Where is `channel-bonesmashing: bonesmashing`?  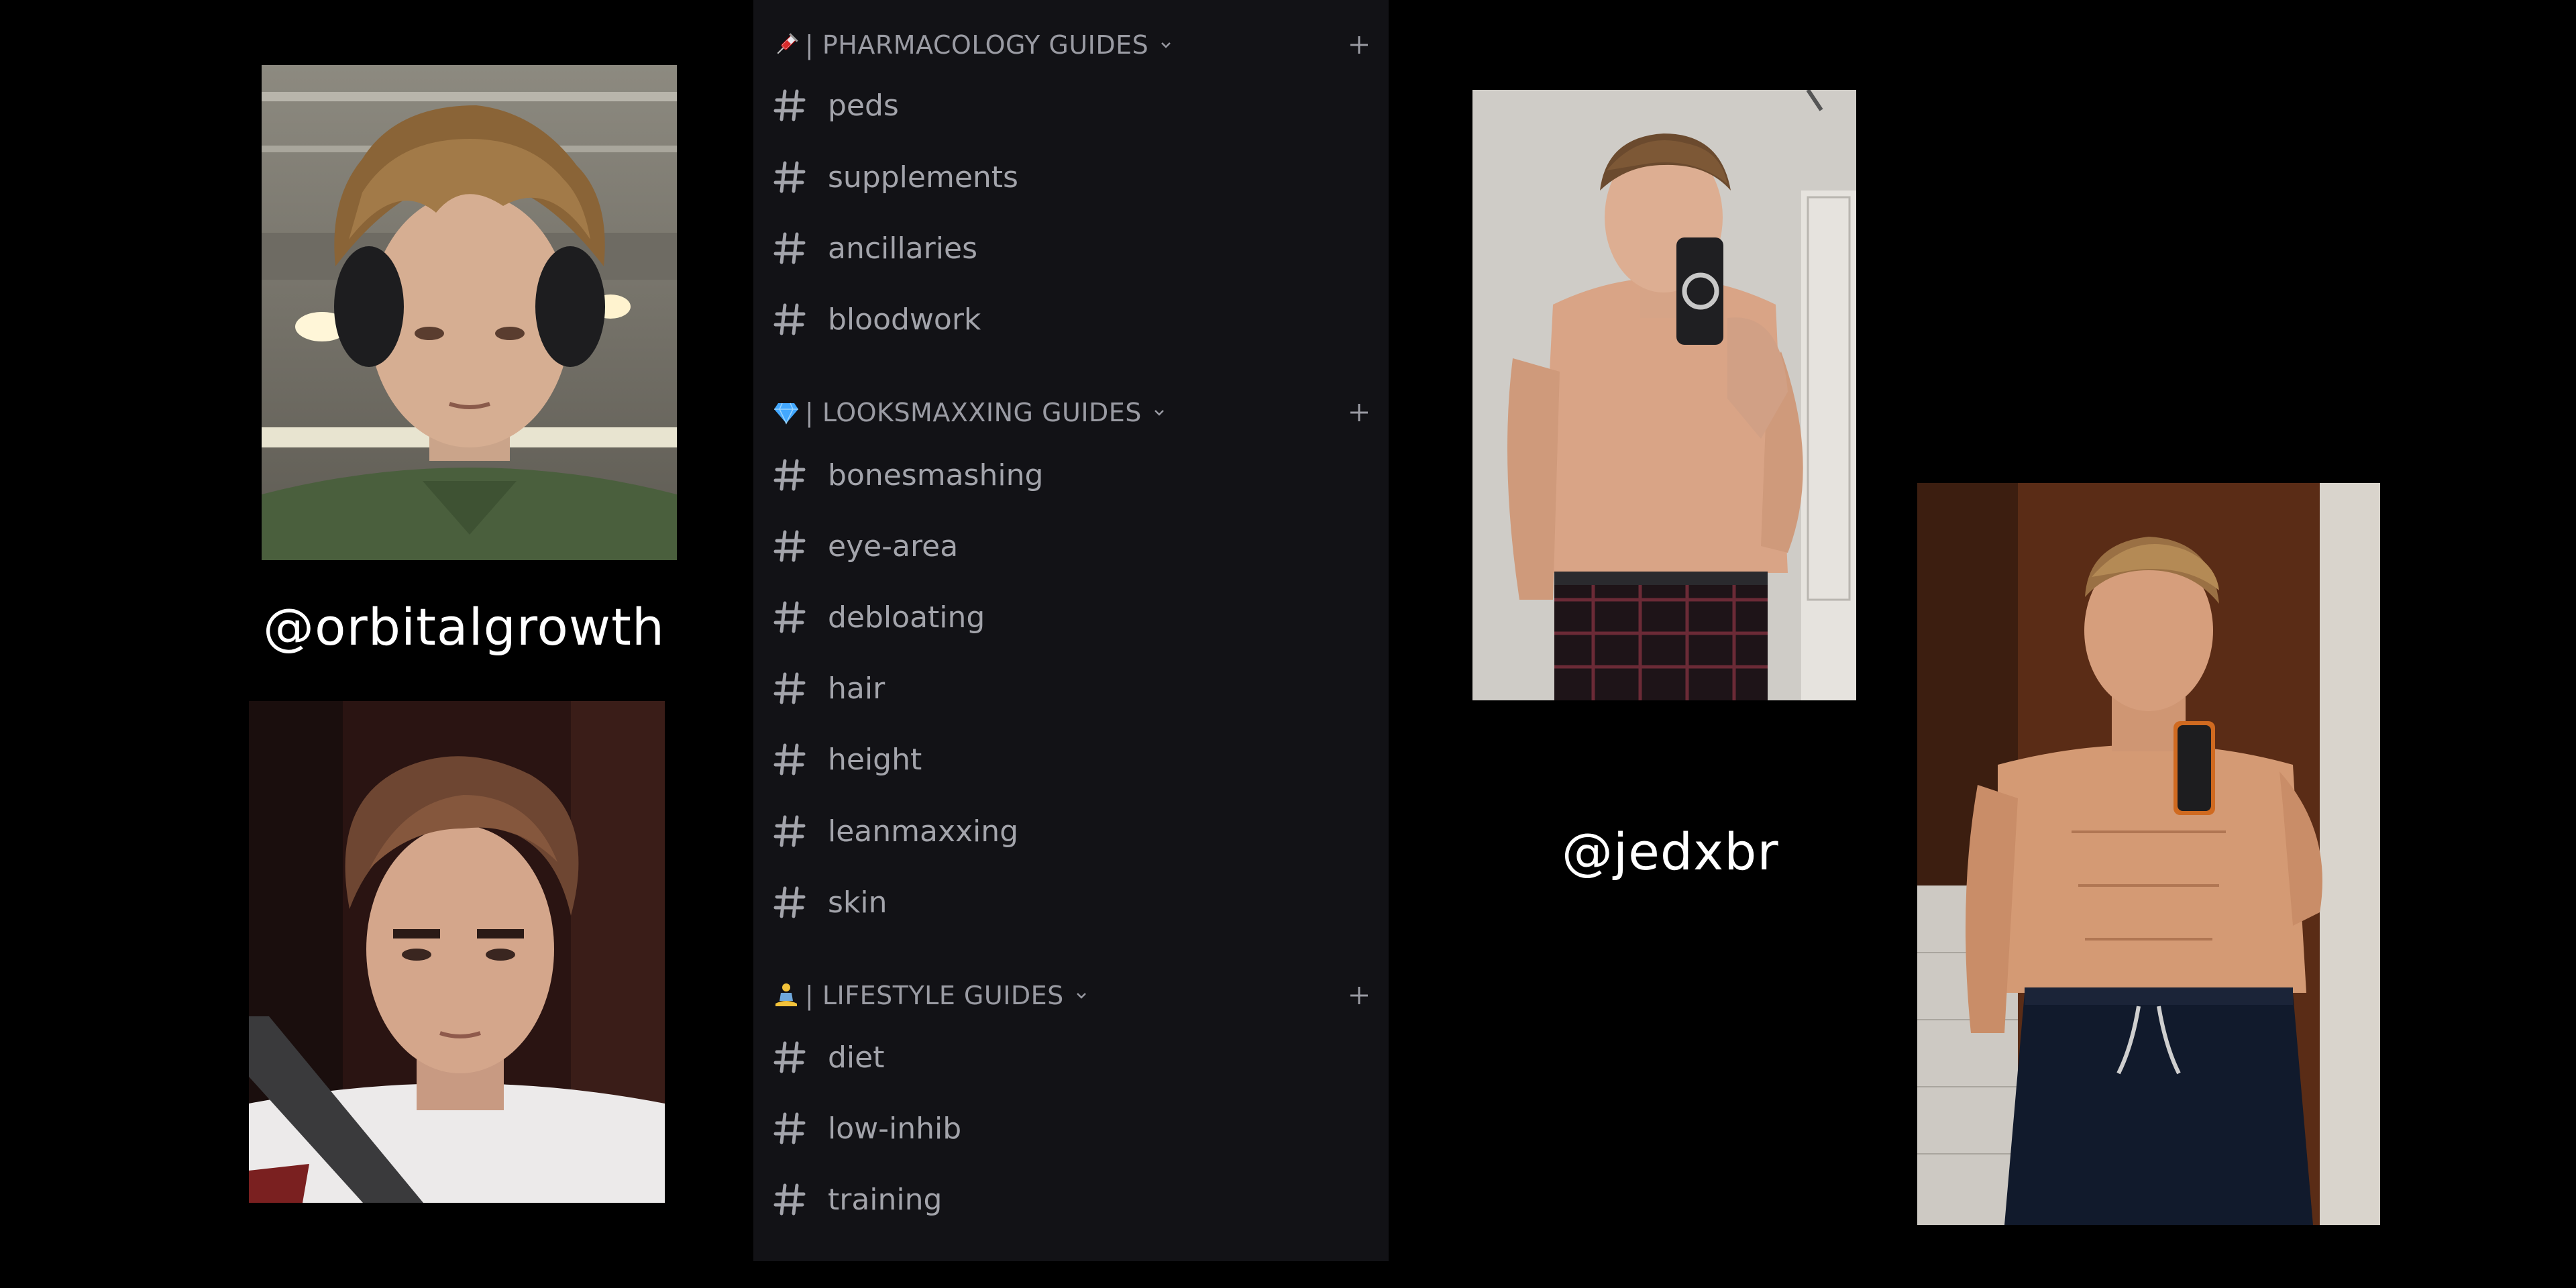 channel-bonesmashing: bonesmashing is located at coordinates (1071, 475).